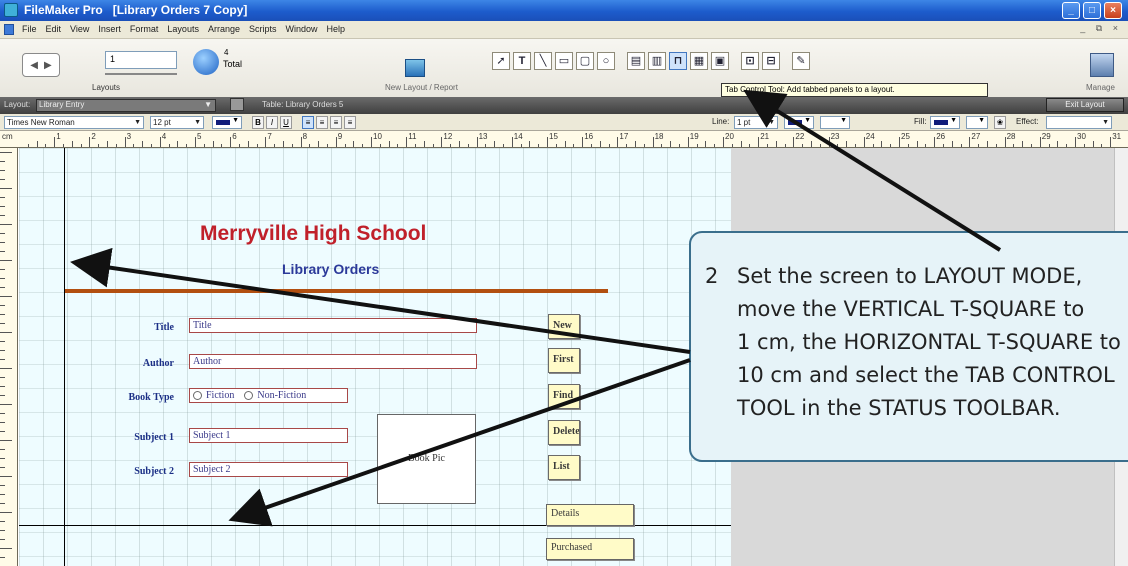  I want to click on font-select: Times New Roman ▼, so click(74, 122).